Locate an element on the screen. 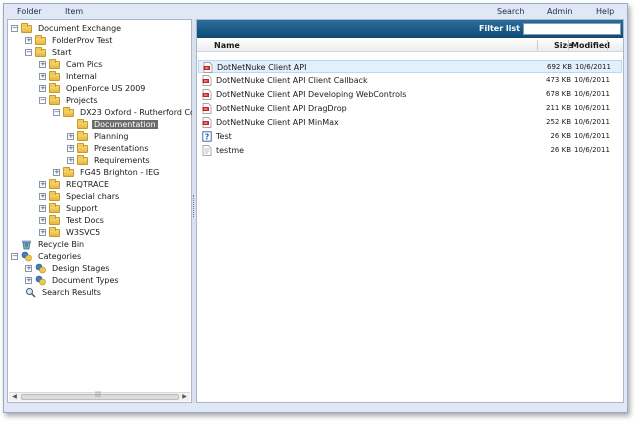 The image size is (640, 426). file-row: ? Test 26 KB 10/6/2011 is located at coordinates (410, 136).